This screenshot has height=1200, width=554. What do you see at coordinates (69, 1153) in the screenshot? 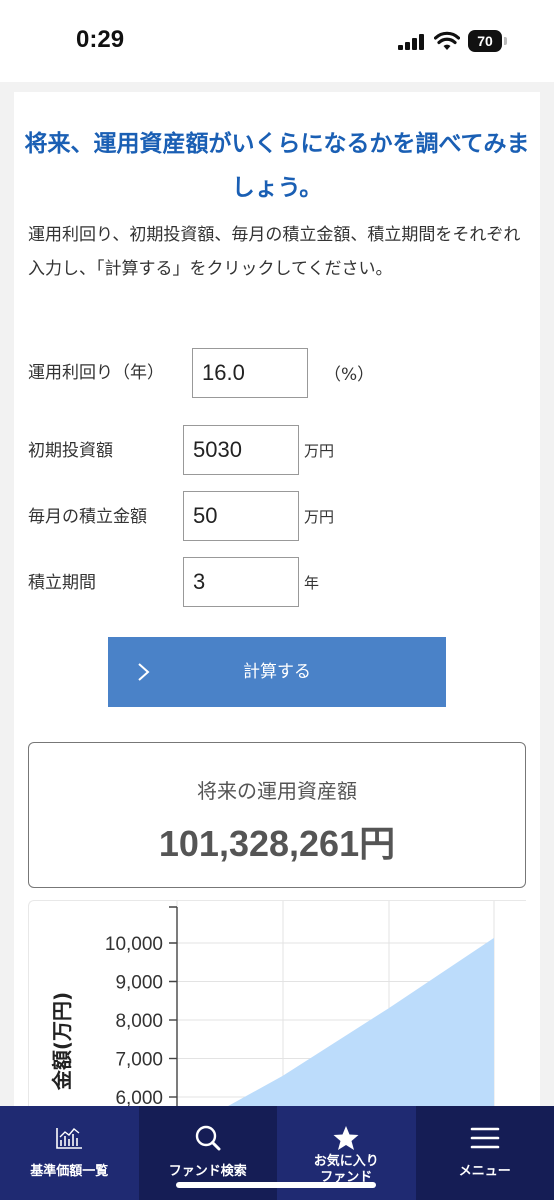
I see `nav-price-list: 基準価額一覧` at bounding box center [69, 1153].